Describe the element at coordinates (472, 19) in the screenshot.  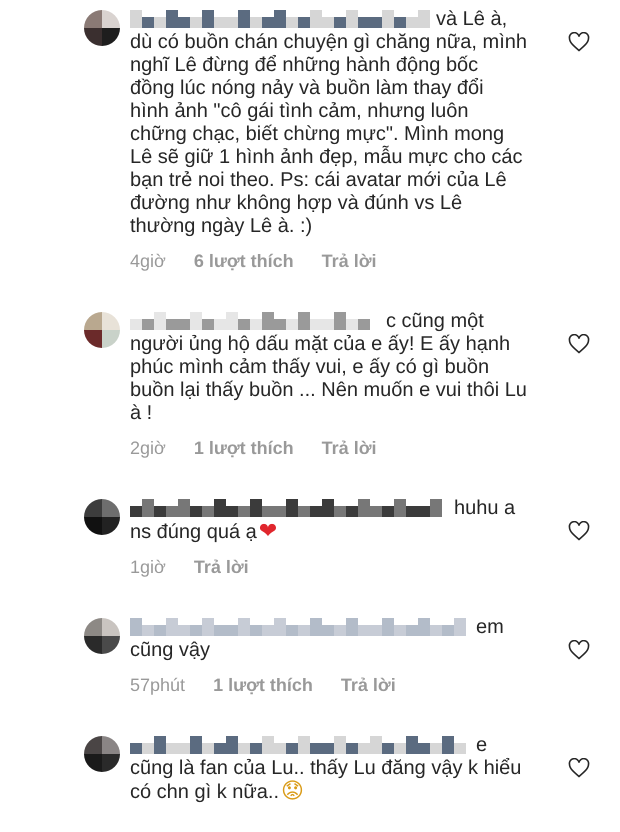
I see `comment-text: và Lê à,` at that location.